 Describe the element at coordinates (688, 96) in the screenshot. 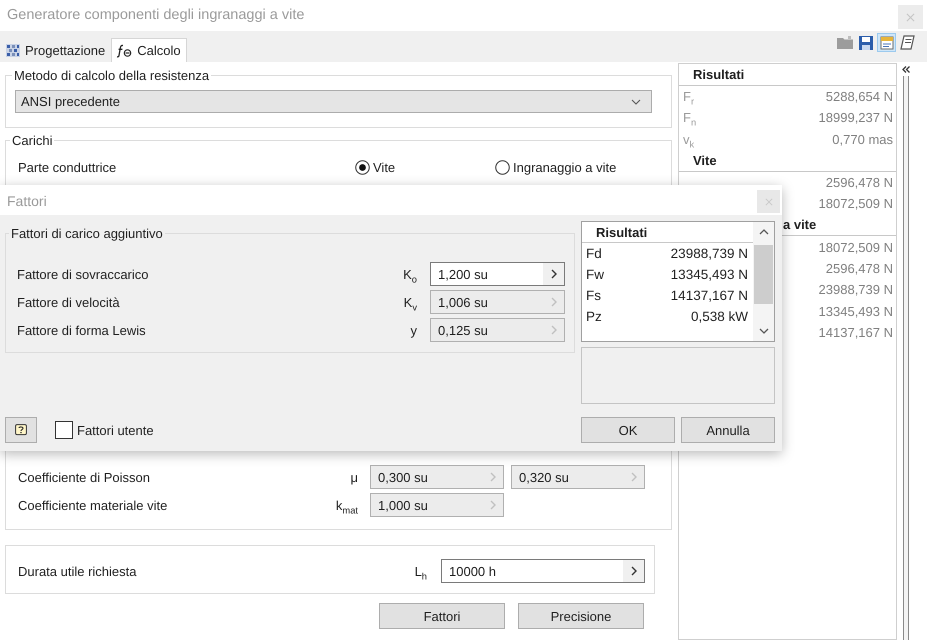

I see `result-label: F$_{r}$` at that location.